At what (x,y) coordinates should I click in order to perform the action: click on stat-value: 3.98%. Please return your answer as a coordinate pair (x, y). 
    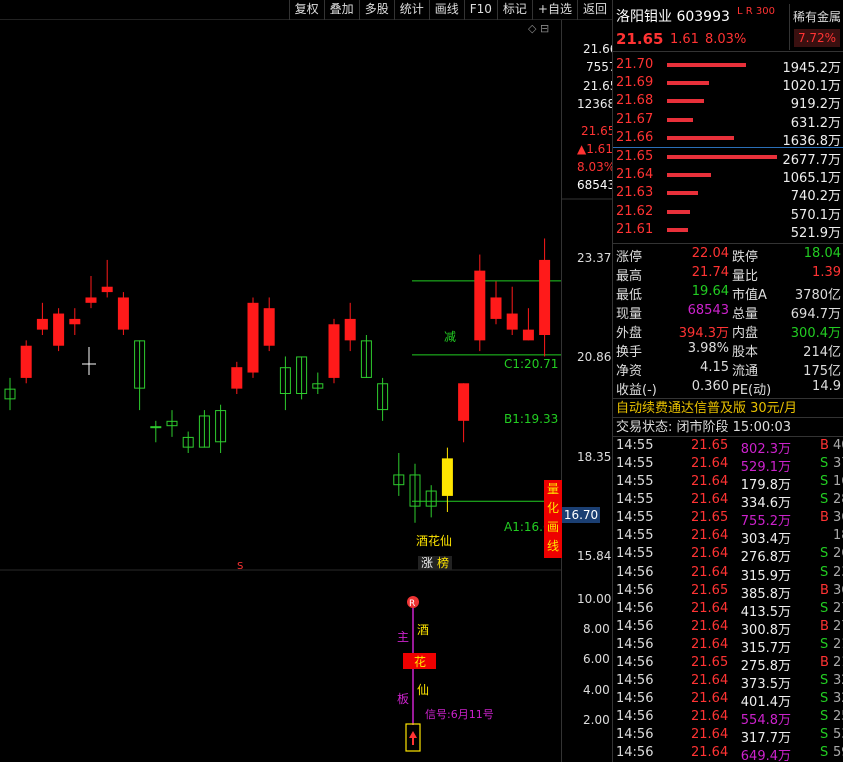
    Looking at the image, I should click on (708, 348).